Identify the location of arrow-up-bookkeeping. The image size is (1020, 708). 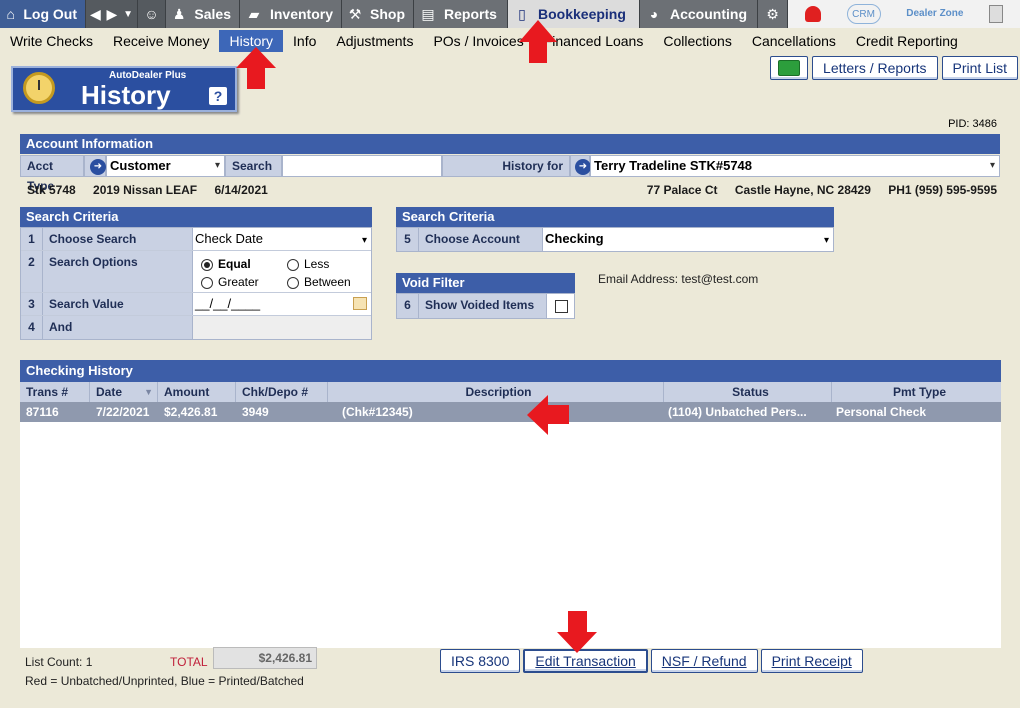
(538, 41).